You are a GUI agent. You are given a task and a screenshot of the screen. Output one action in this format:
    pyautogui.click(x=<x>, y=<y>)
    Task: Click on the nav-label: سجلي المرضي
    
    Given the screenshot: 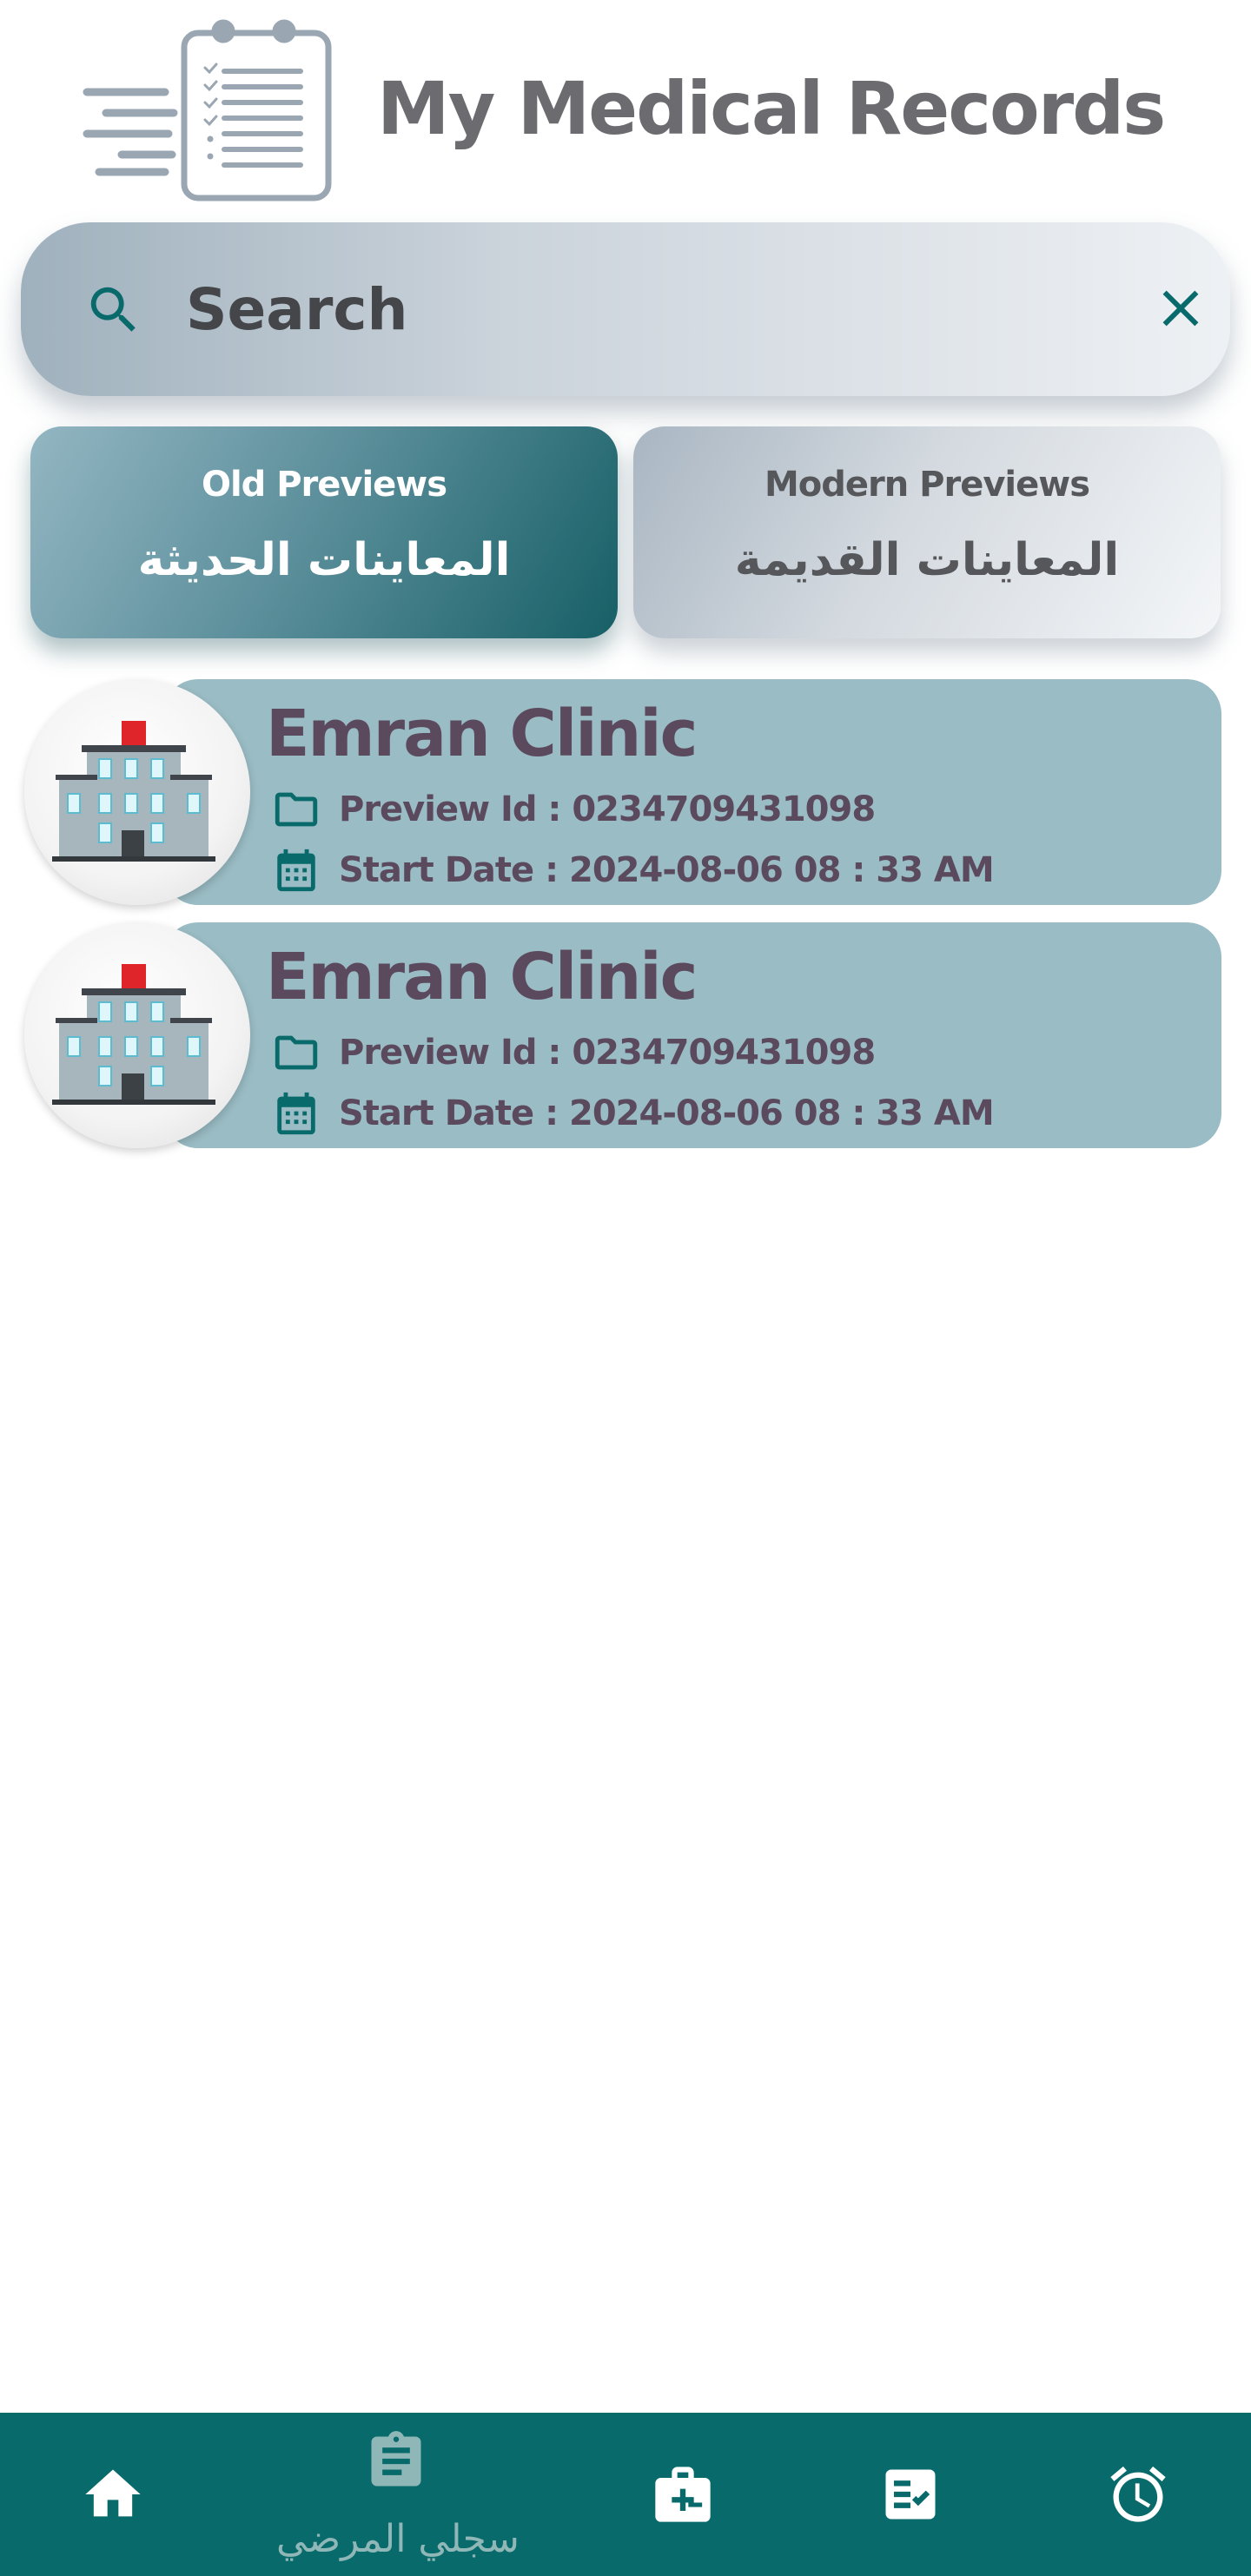 What is the action you would take?
    pyautogui.click(x=398, y=2539)
    